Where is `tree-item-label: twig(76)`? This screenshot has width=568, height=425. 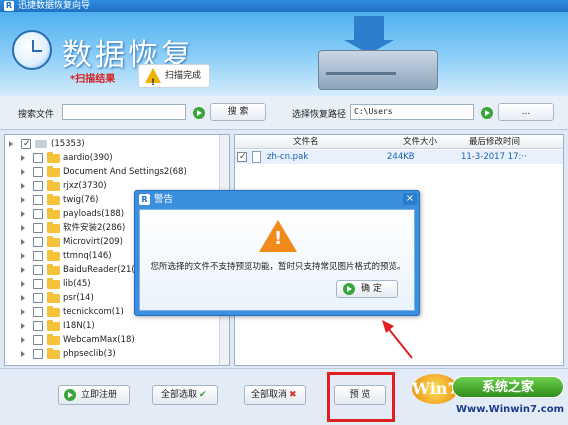 tree-item-label: twig(76) is located at coordinates (81, 200).